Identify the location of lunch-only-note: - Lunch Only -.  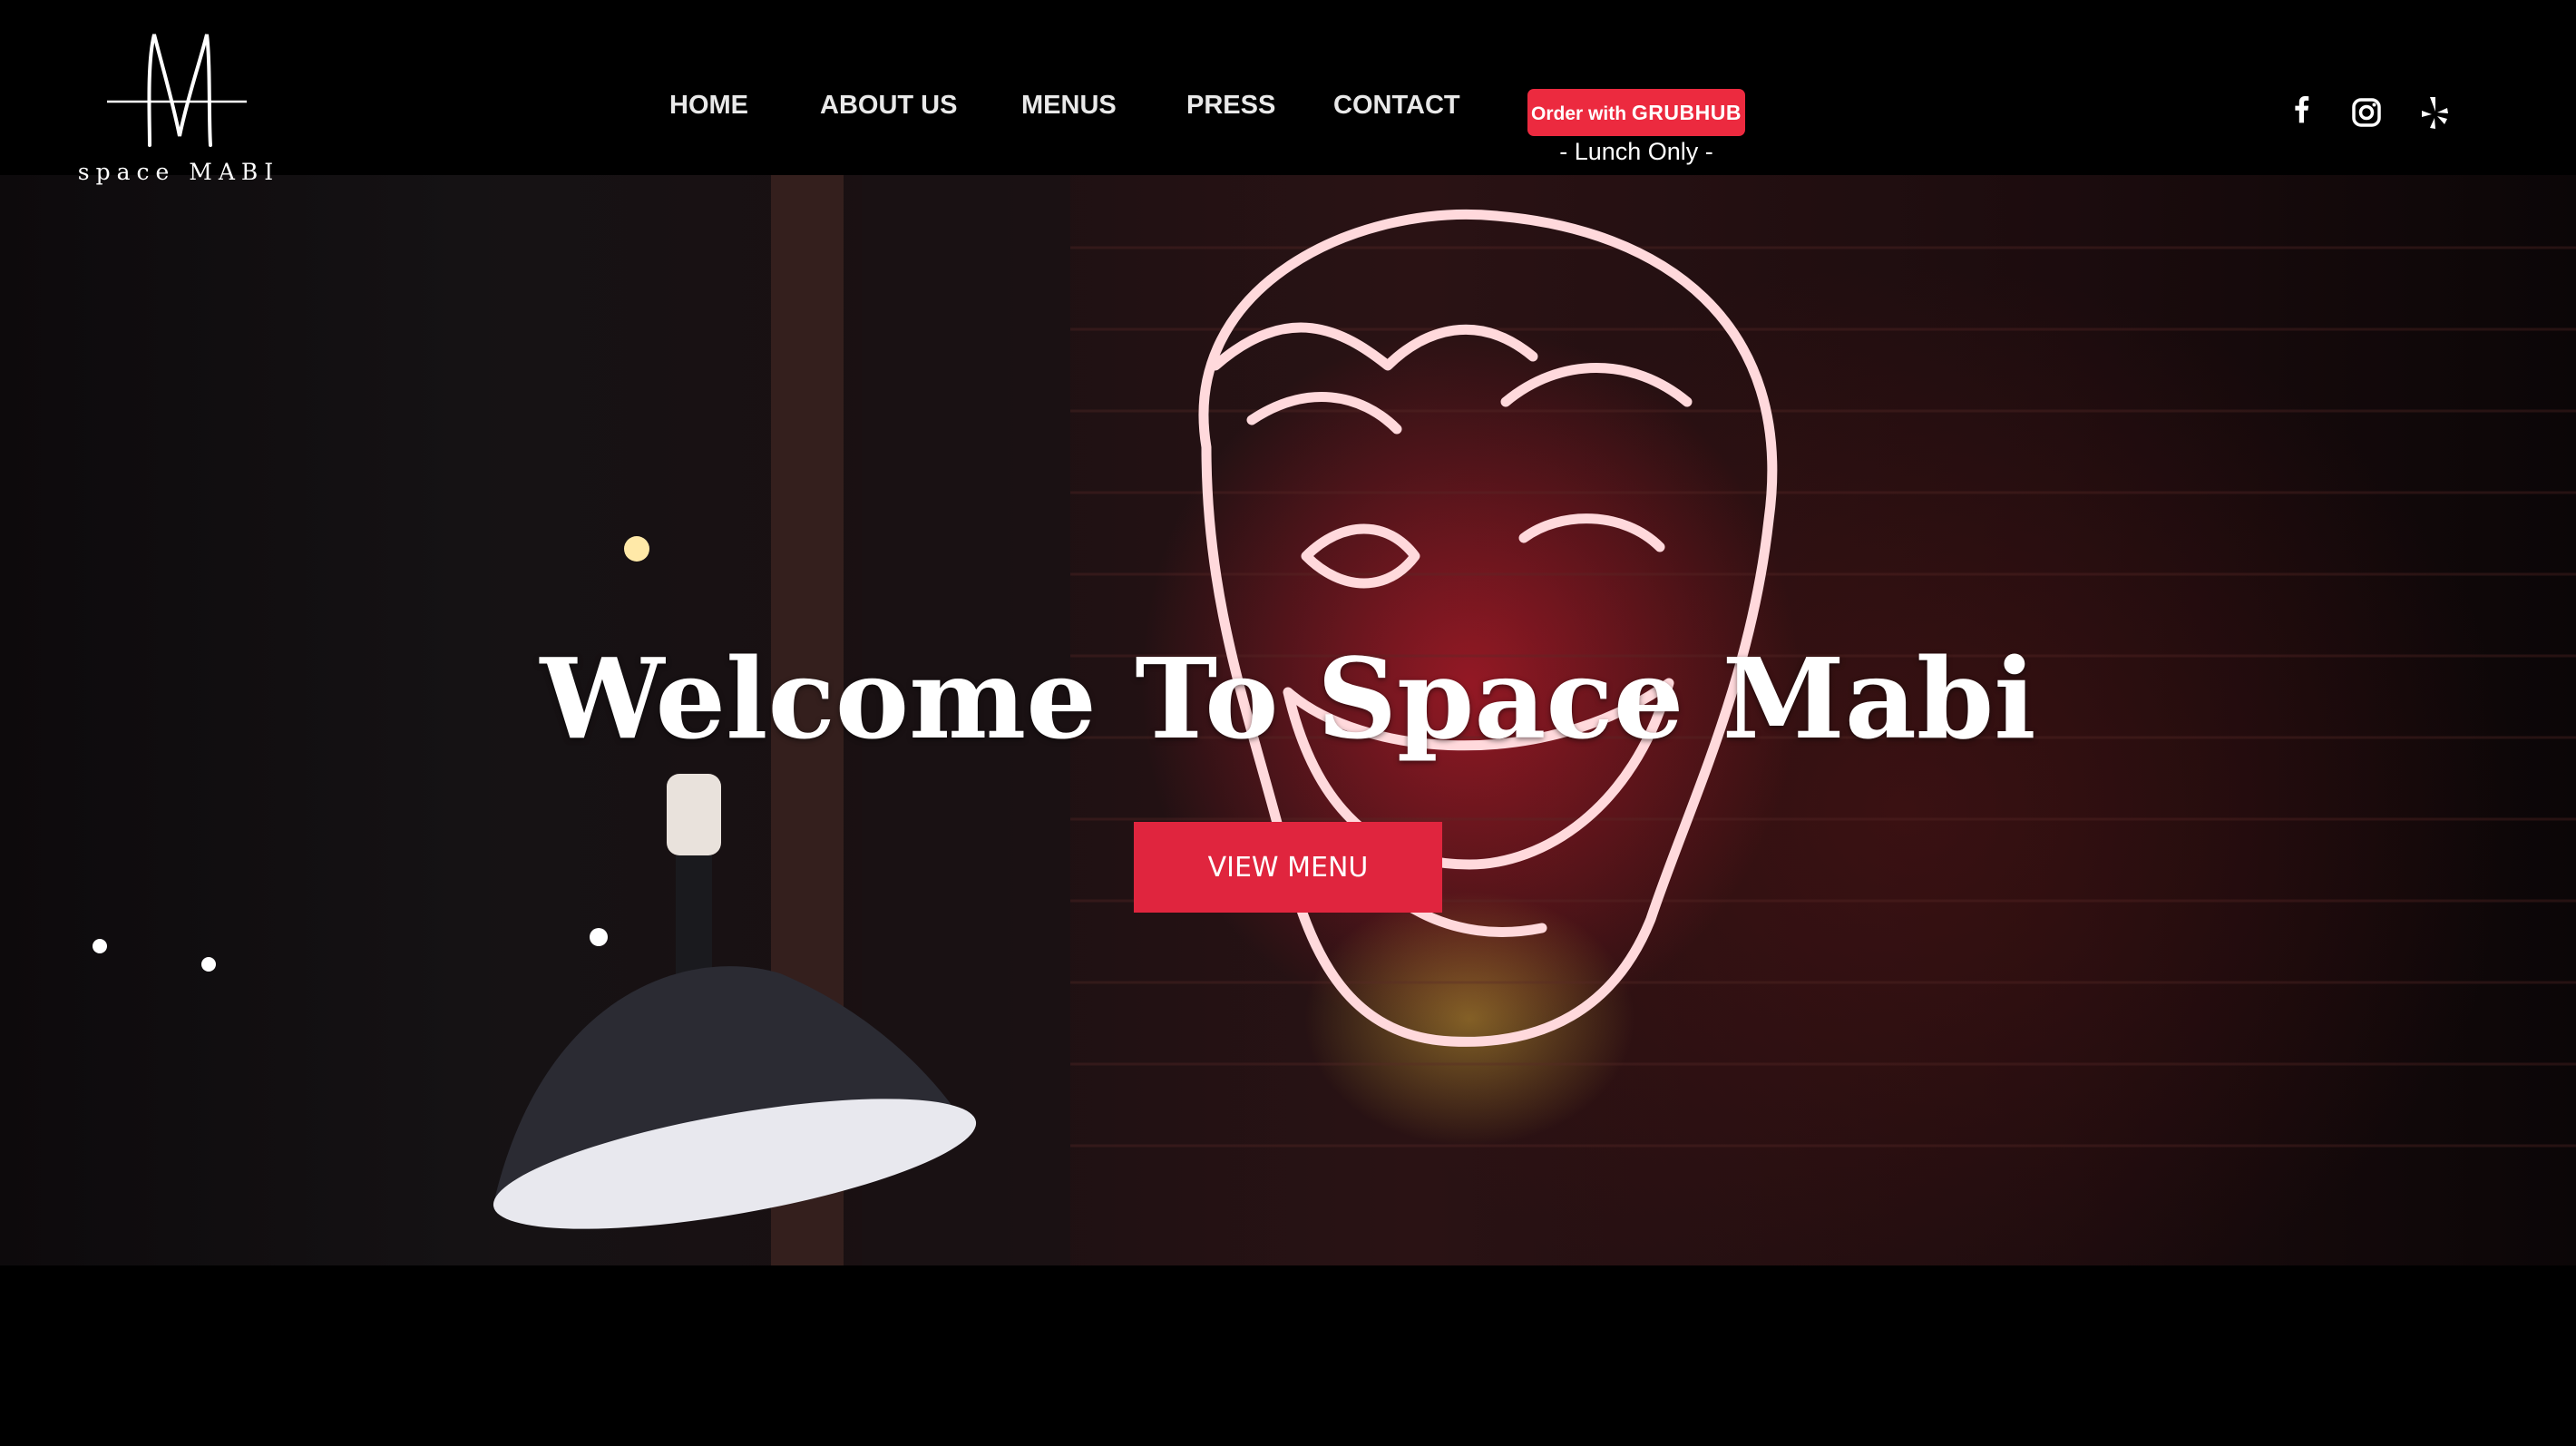
(1636, 151).